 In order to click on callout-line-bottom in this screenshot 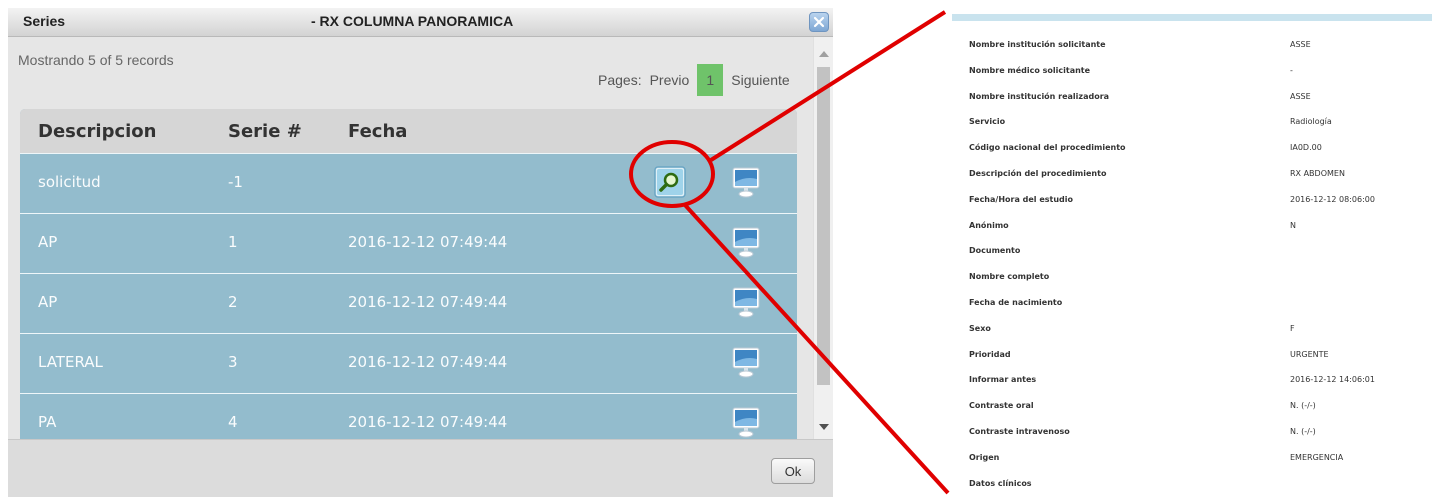, I will do `click(816, 349)`.